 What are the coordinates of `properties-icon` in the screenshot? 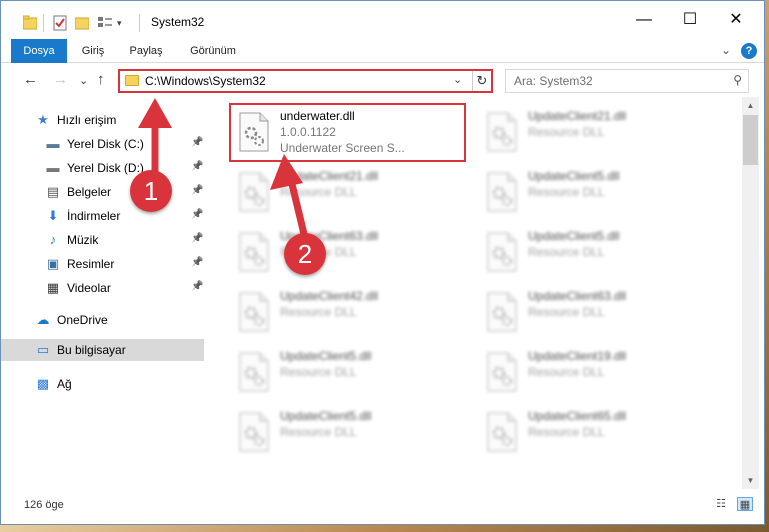 It's located at (60, 23).